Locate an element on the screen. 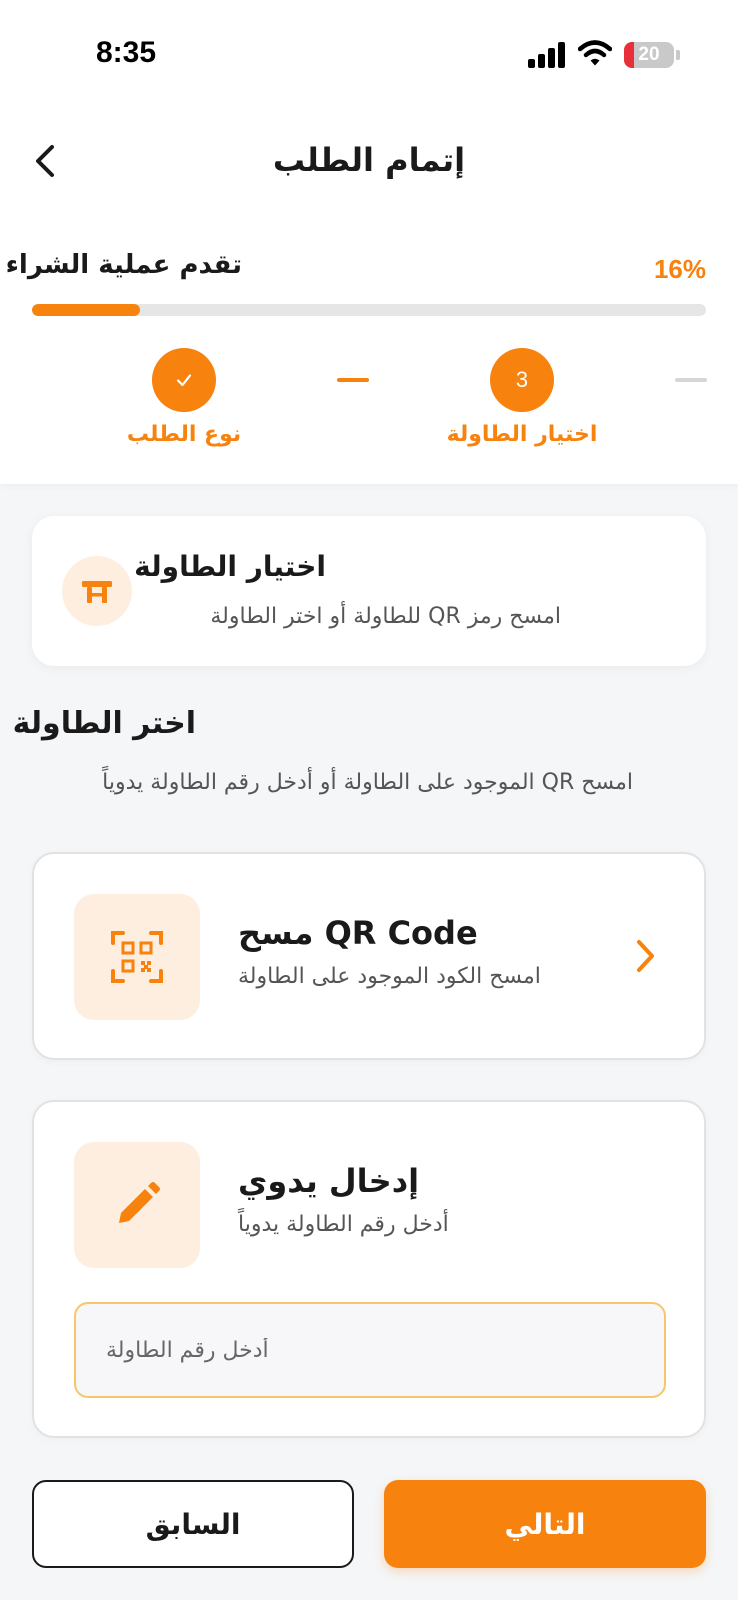 The image size is (738, 1600). battery-icon: 20 is located at coordinates (649, 55).